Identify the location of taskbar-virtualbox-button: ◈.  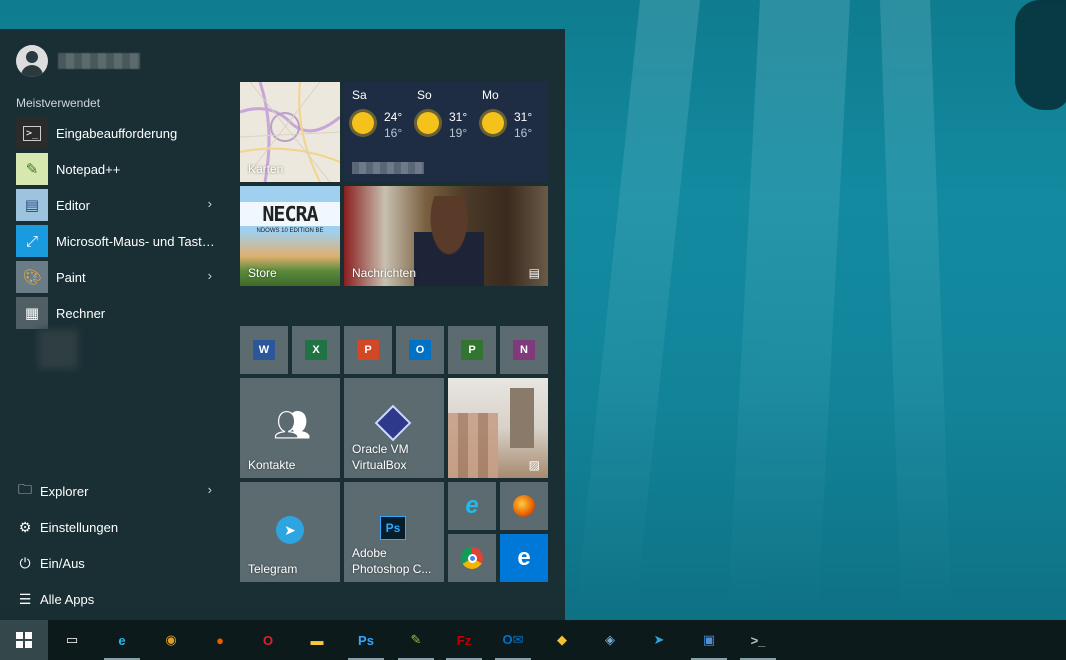
(610, 640).